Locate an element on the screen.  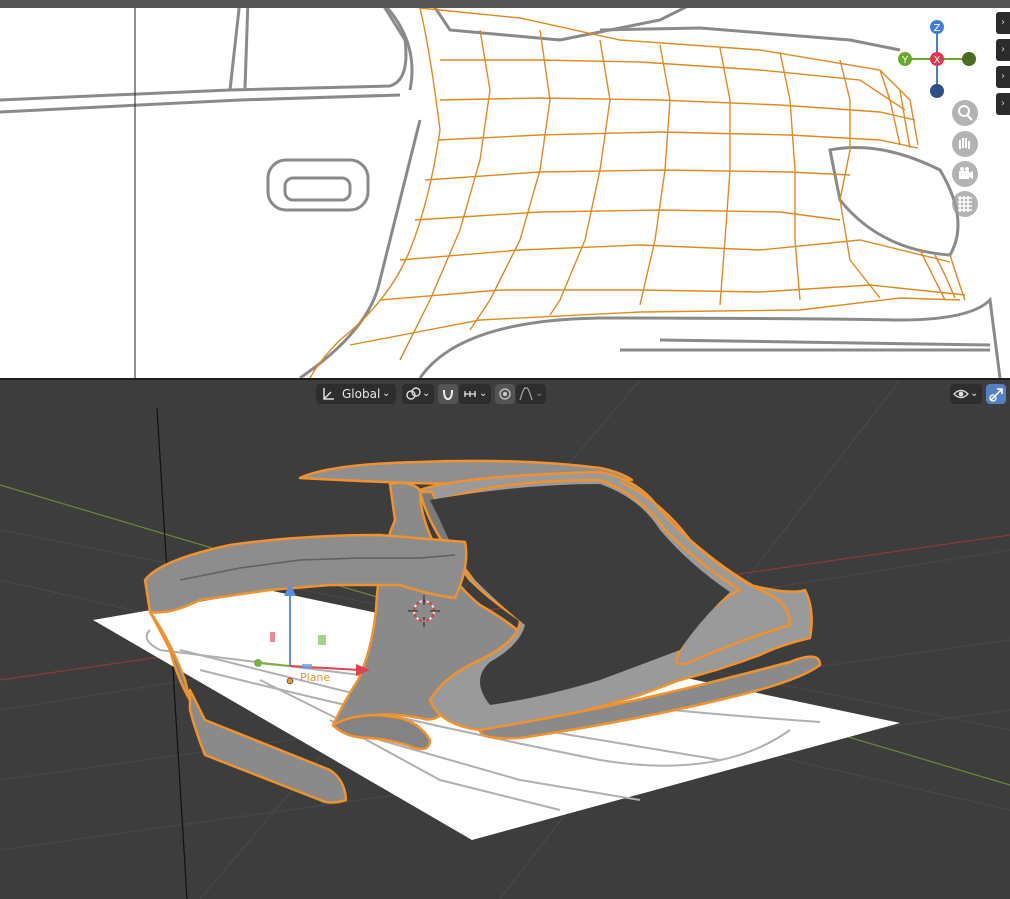
neg-z-axis-handle is located at coordinates (937, 91).